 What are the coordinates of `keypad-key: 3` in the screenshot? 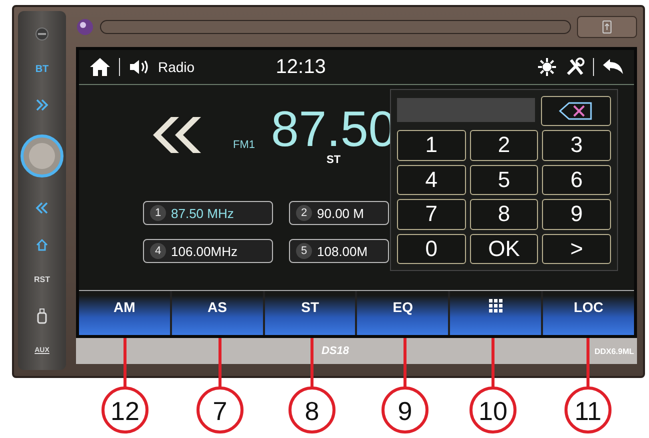 It's located at (576, 145).